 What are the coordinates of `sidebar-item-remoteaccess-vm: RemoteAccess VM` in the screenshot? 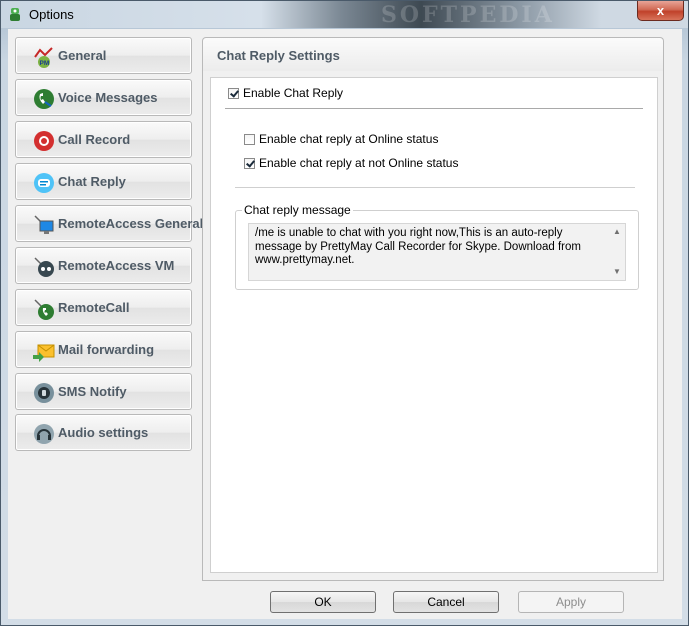 It's located at (103, 265).